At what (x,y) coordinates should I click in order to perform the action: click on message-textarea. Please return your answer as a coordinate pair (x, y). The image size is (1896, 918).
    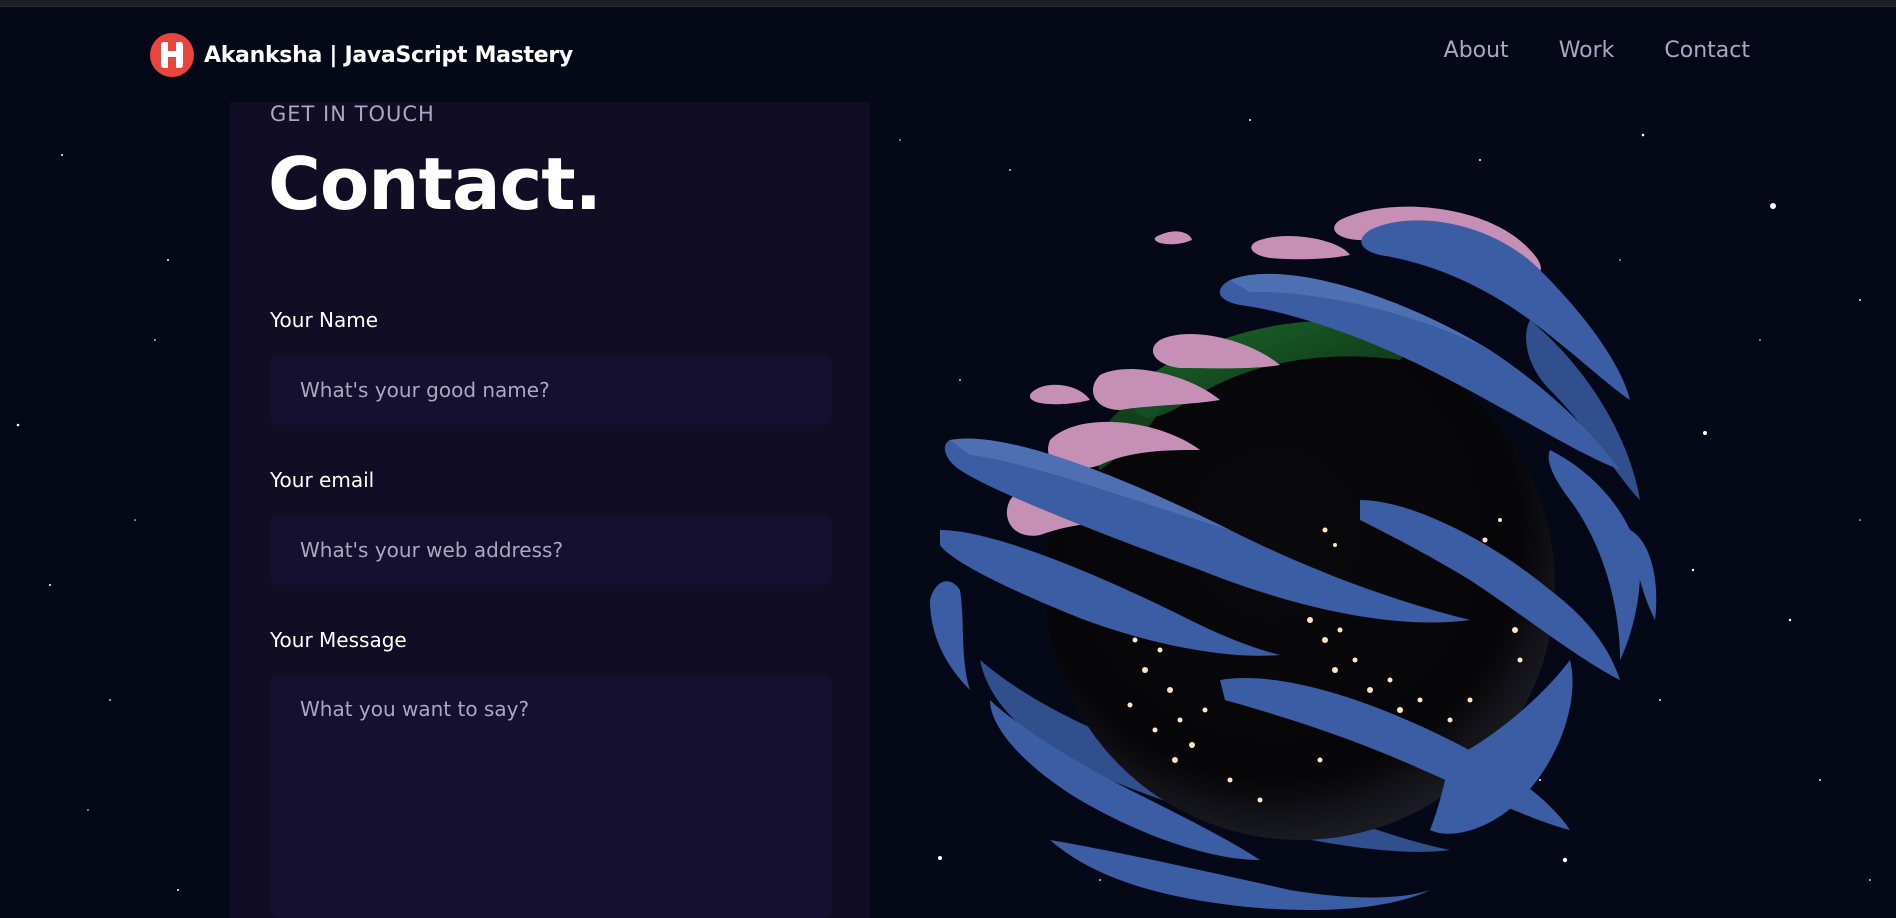
    Looking at the image, I should click on (551, 796).